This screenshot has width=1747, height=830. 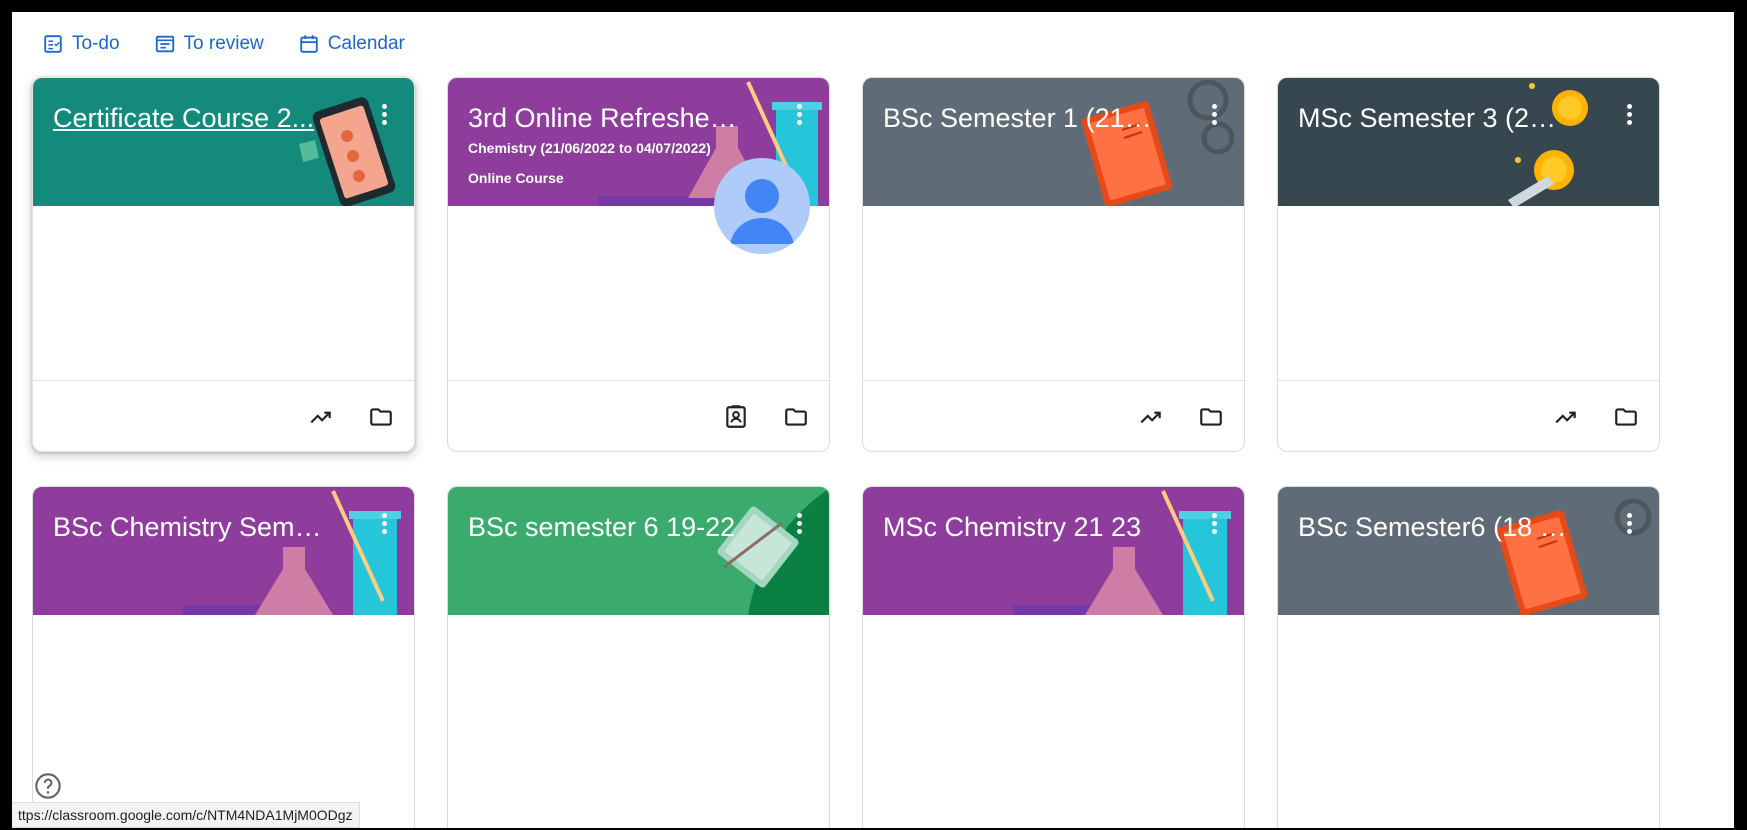 What do you see at coordinates (1053, 142) in the screenshot?
I see `class-banner: BSc Semester 1 (21-24)` at bounding box center [1053, 142].